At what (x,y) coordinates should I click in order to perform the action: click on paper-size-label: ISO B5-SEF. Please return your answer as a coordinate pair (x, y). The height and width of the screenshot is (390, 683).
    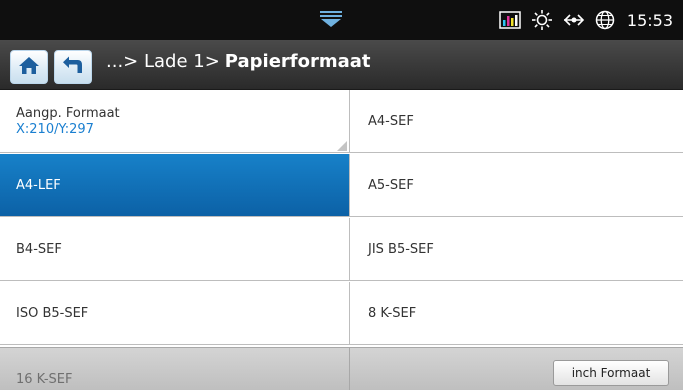
    Looking at the image, I should click on (52, 313).